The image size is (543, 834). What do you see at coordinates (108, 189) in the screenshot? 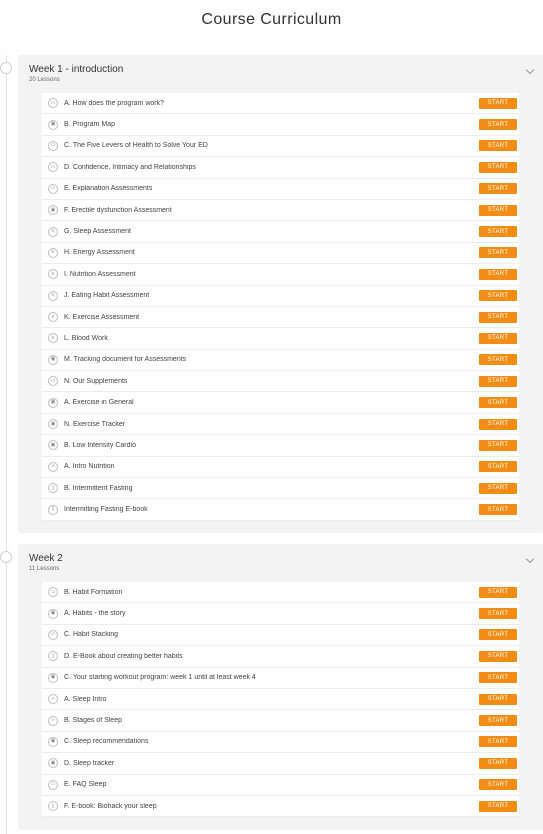
I see `lesson-title: E. Explanation Assessments` at bounding box center [108, 189].